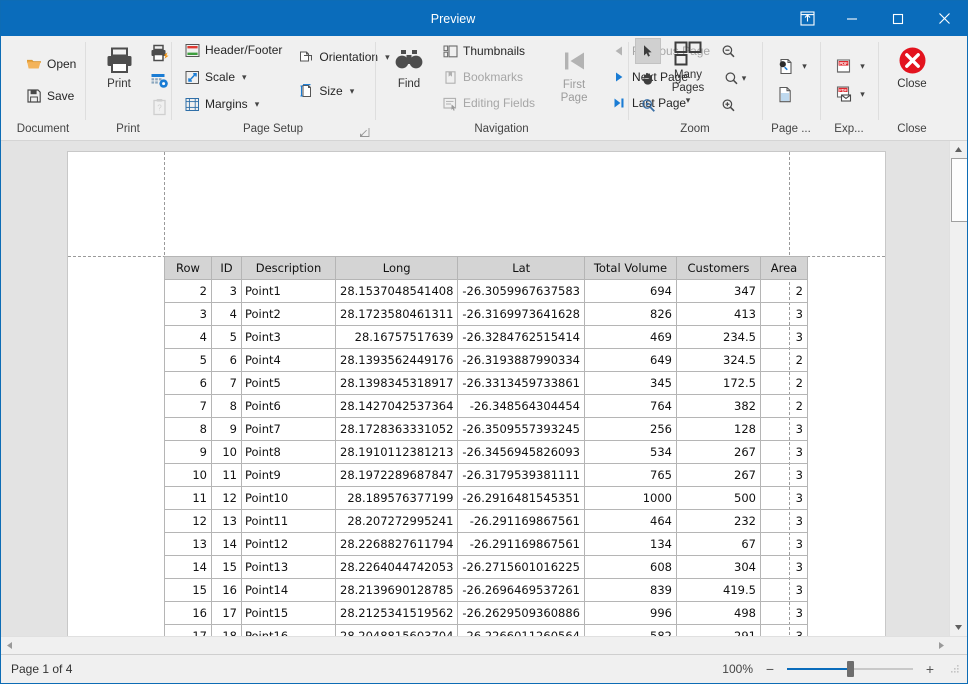 This screenshot has width=968, height=684. I want to click on many-pages-button: Many Pages ▾, so click(688, 72).